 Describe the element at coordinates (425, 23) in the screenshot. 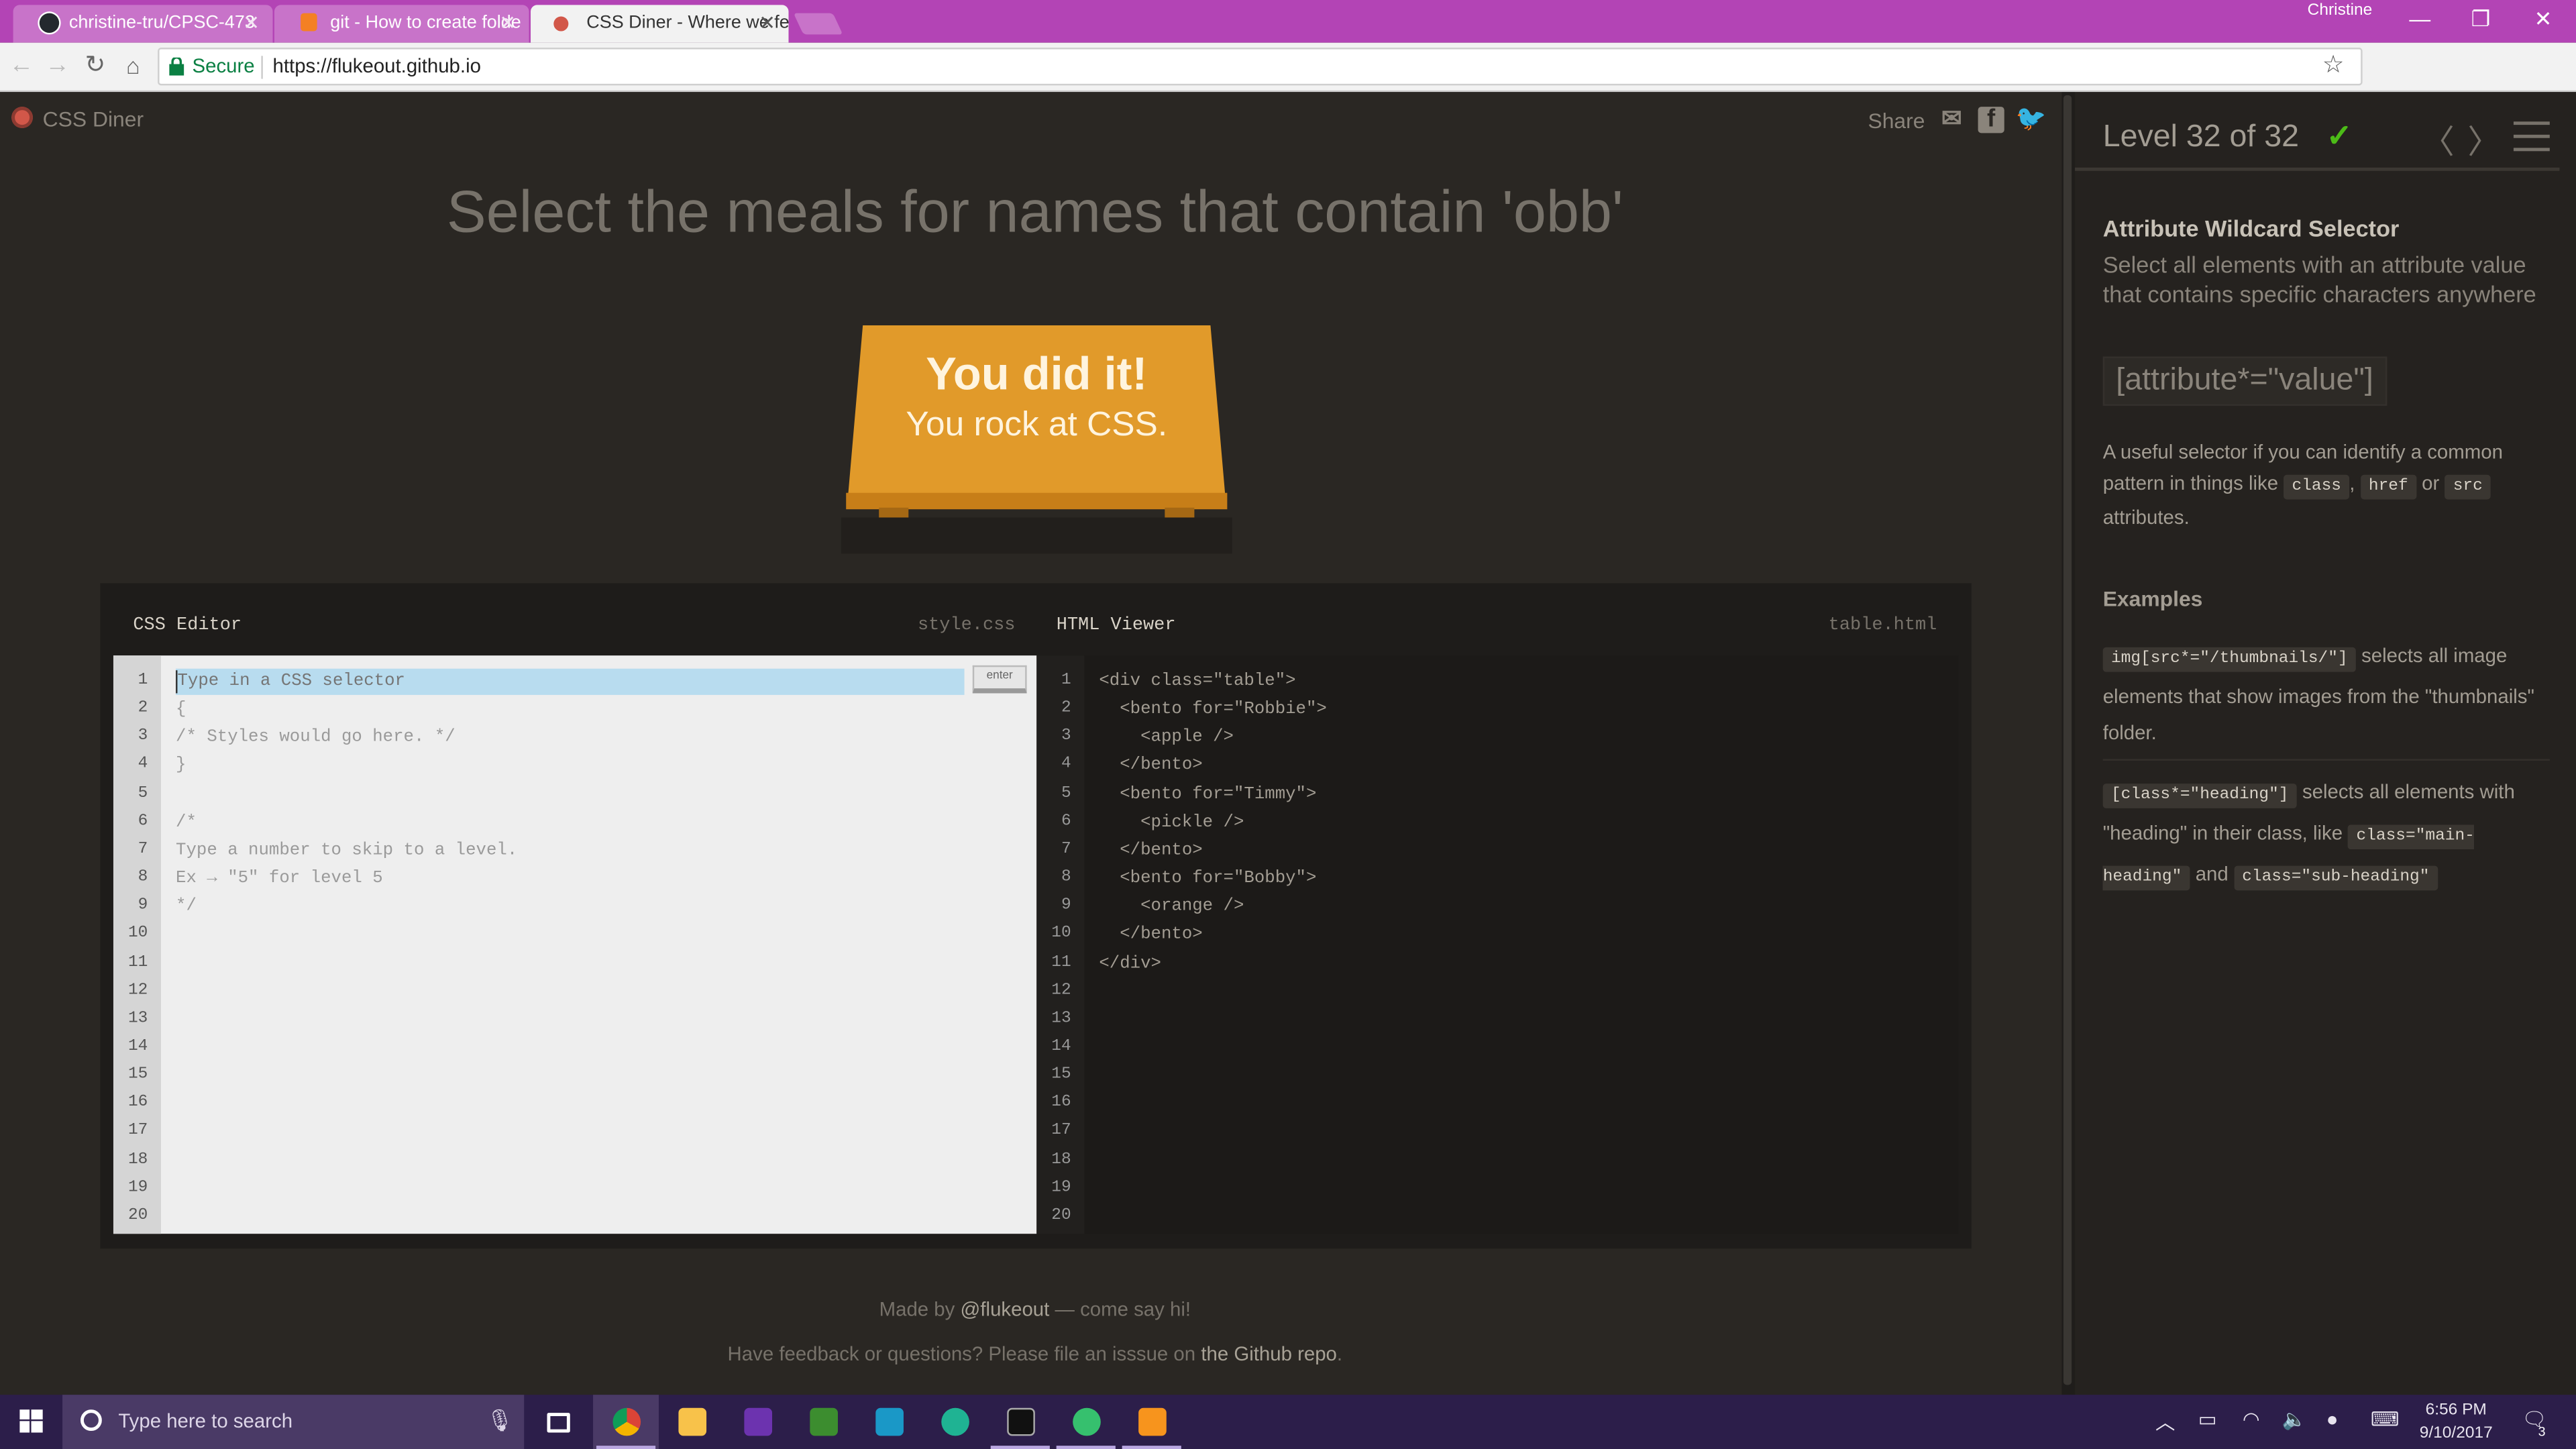

I see `tab-title: git - How to create folde` at that location.